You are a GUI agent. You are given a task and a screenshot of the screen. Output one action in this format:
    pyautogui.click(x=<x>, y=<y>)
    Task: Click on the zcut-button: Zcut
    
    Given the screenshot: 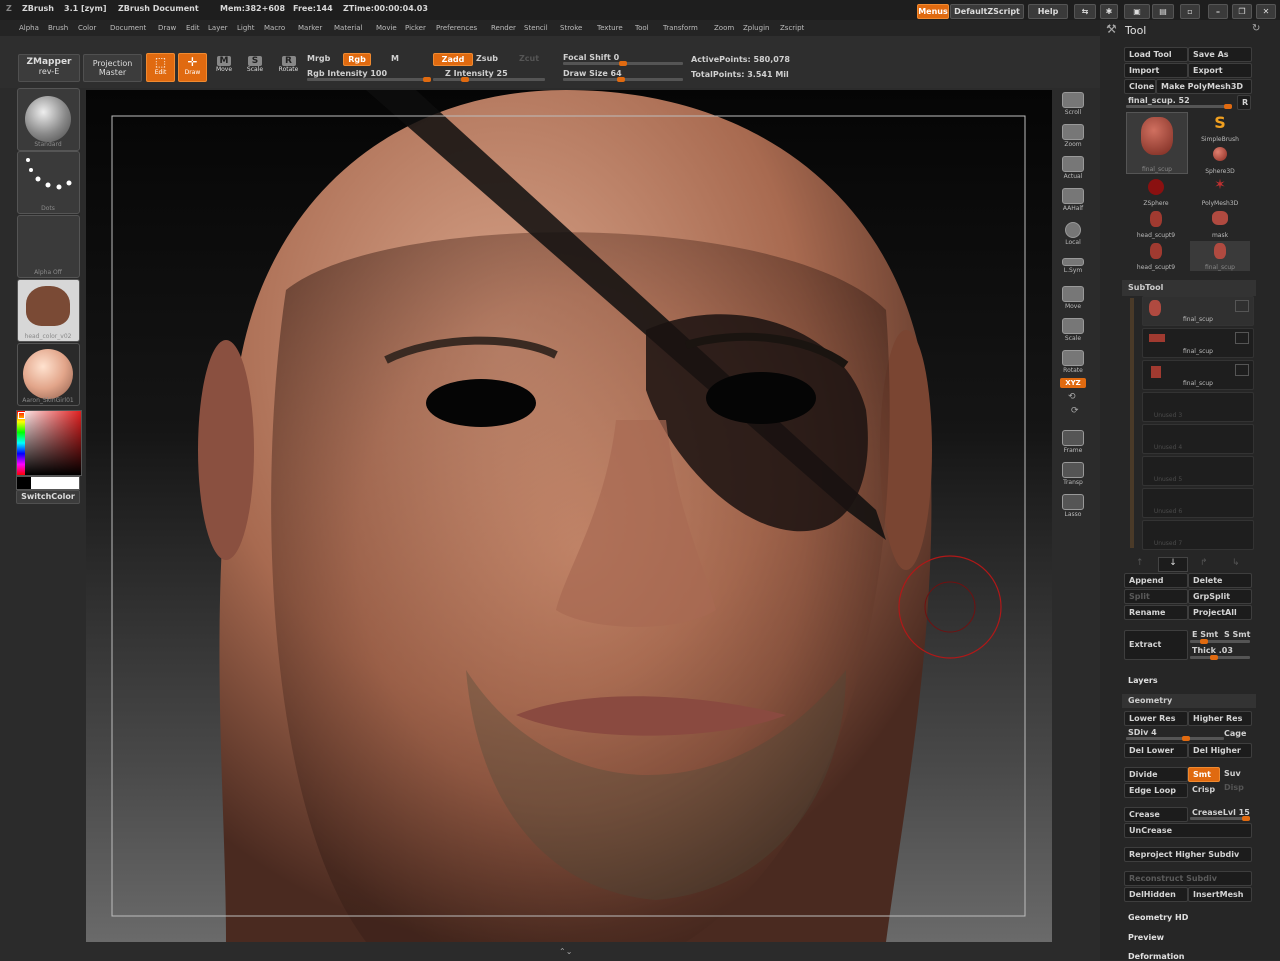 What is the action you would take?
    pyautogui.click(x=529, y=58)
    